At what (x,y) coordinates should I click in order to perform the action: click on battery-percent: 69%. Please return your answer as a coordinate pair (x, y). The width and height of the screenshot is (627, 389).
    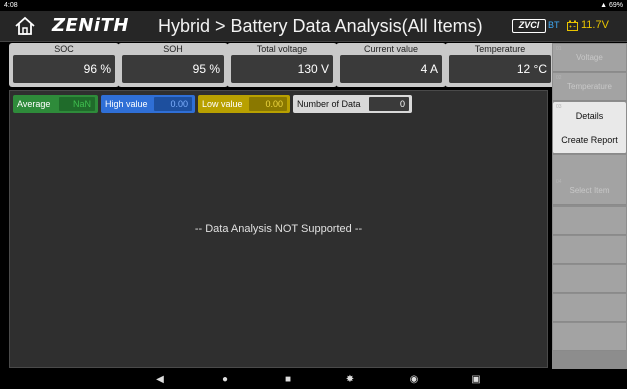
    Looking at the image, I should click on (615, 5).